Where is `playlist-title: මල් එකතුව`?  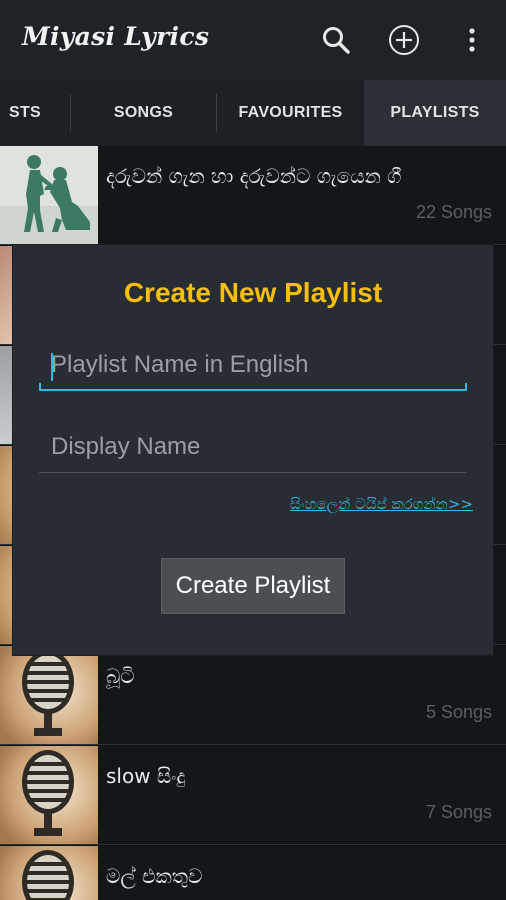 playlist-title: මල් එකතුව is located at coordinates (154, 876).